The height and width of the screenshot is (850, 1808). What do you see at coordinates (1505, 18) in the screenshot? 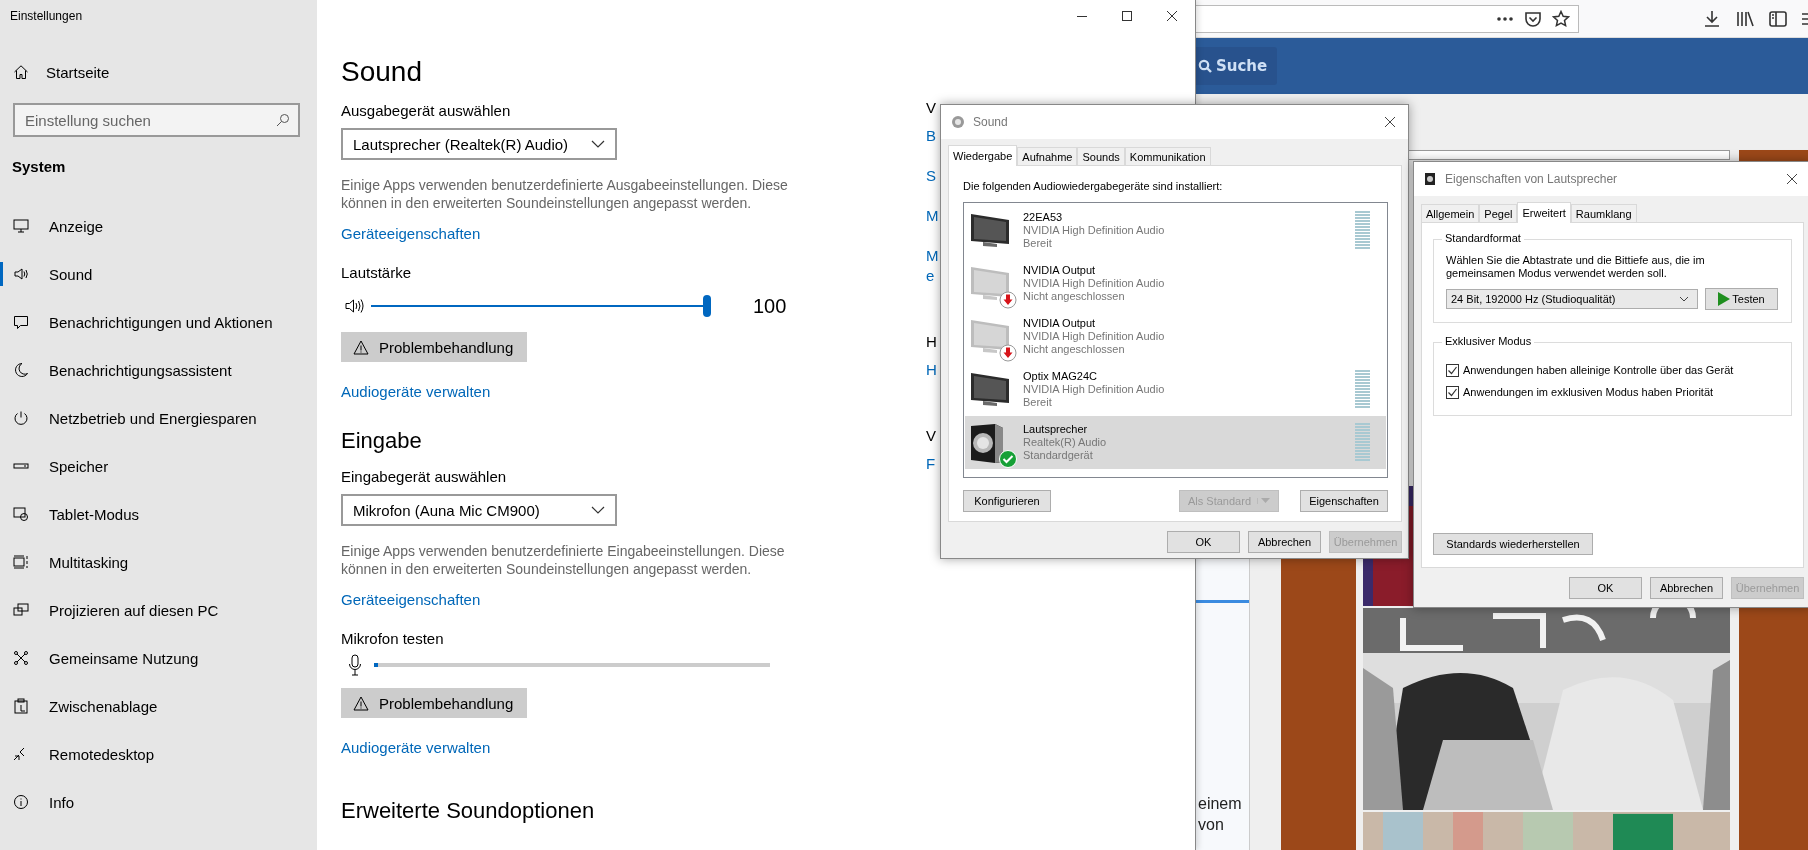
I see `more-icon` at bounding box center [1505, 18].